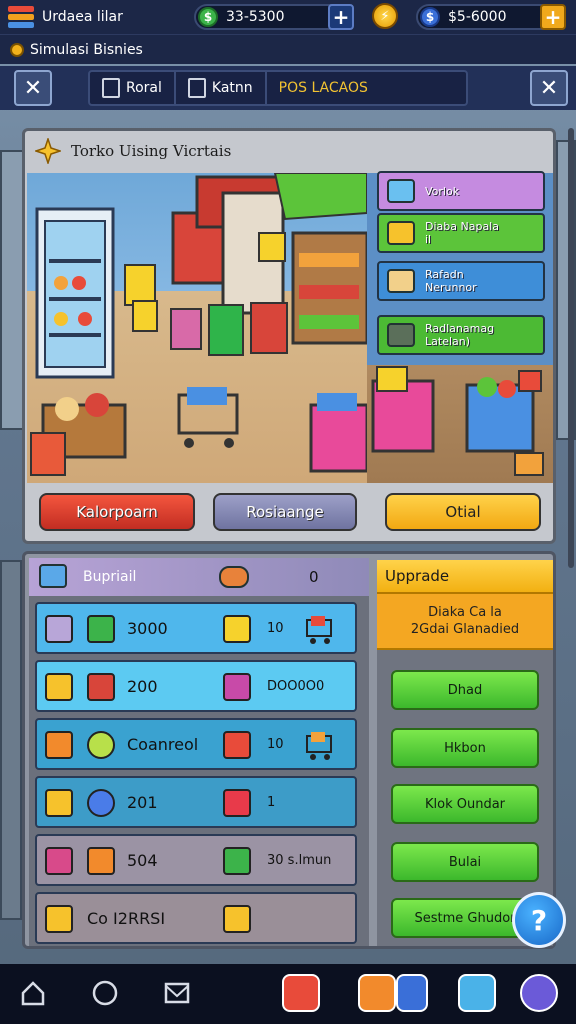 This screenshot has width=576, height=1024. I want to click on stat-secondary: 10, so click(275, 744).